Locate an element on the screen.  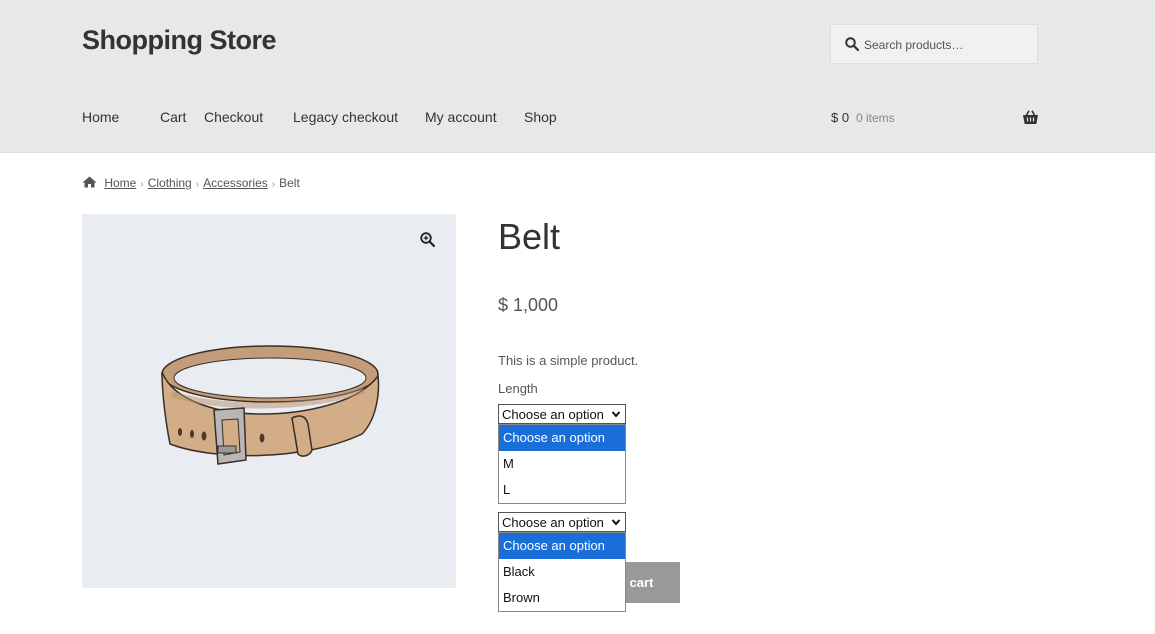
home-icon is located at coordinates (89, 182).